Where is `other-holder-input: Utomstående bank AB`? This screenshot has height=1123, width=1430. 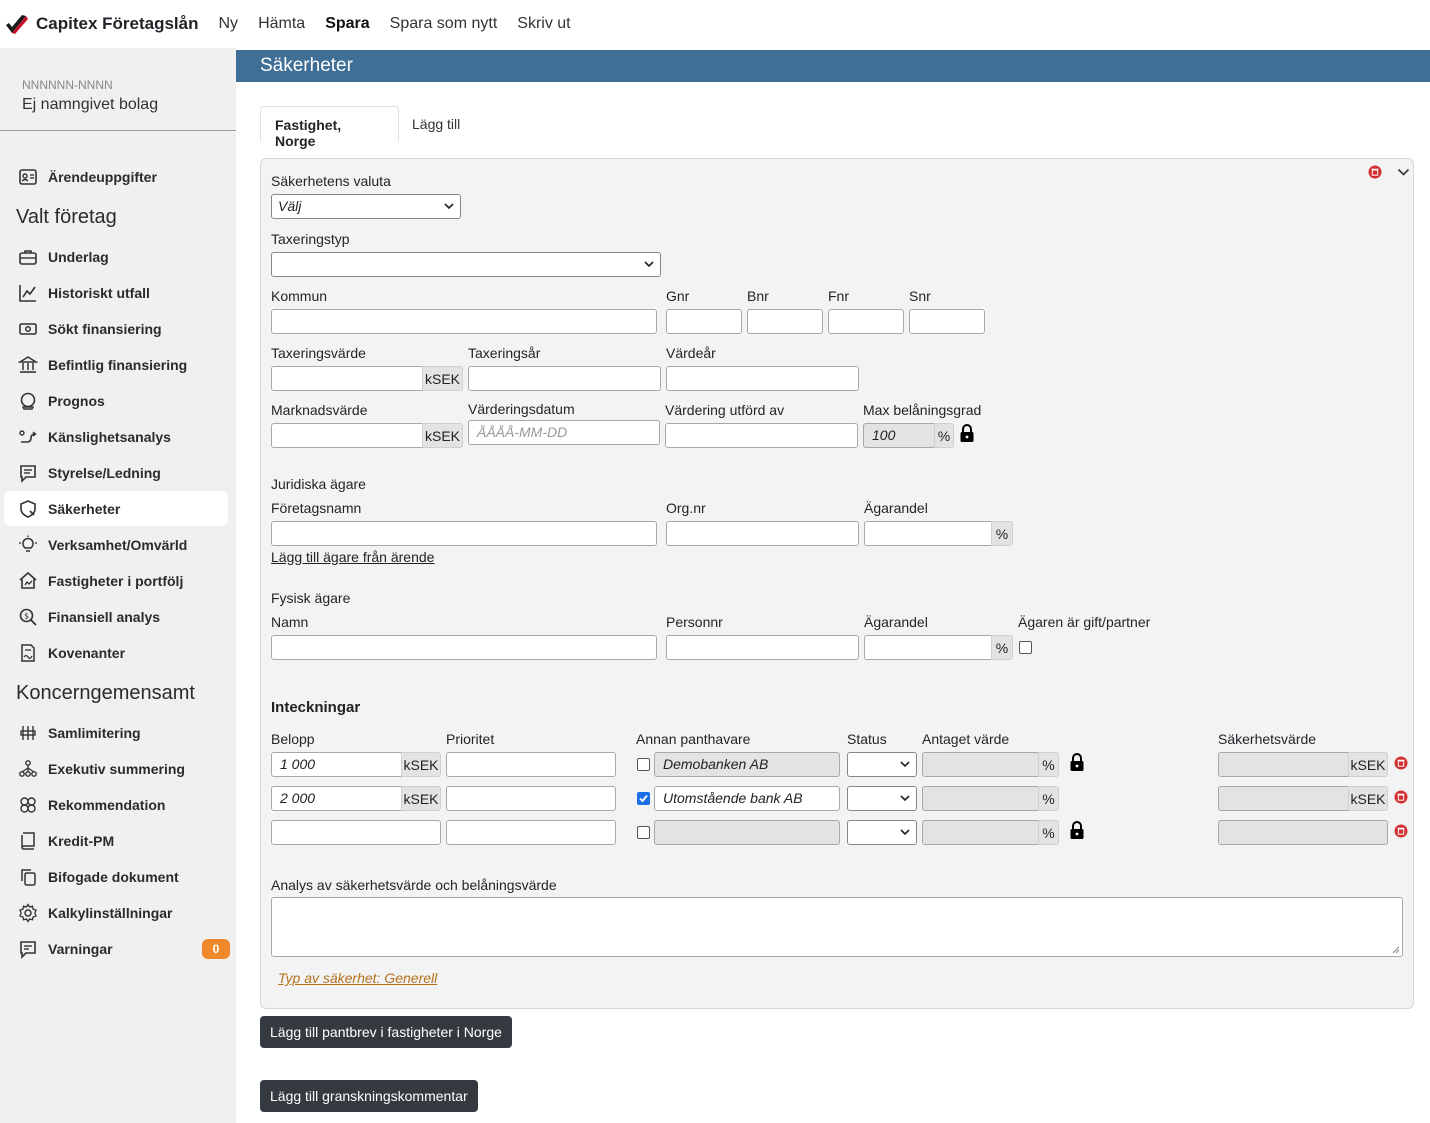 other-holder-input: Utomstående bank AB is located at coordinates (747, 798).